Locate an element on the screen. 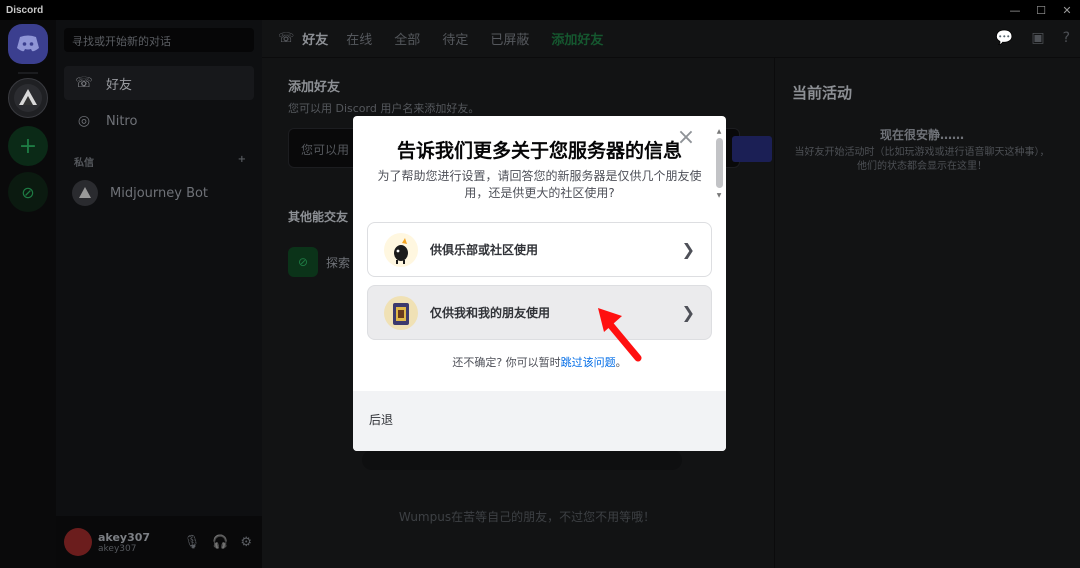  user-avatar is located at coordinates (78, 542).